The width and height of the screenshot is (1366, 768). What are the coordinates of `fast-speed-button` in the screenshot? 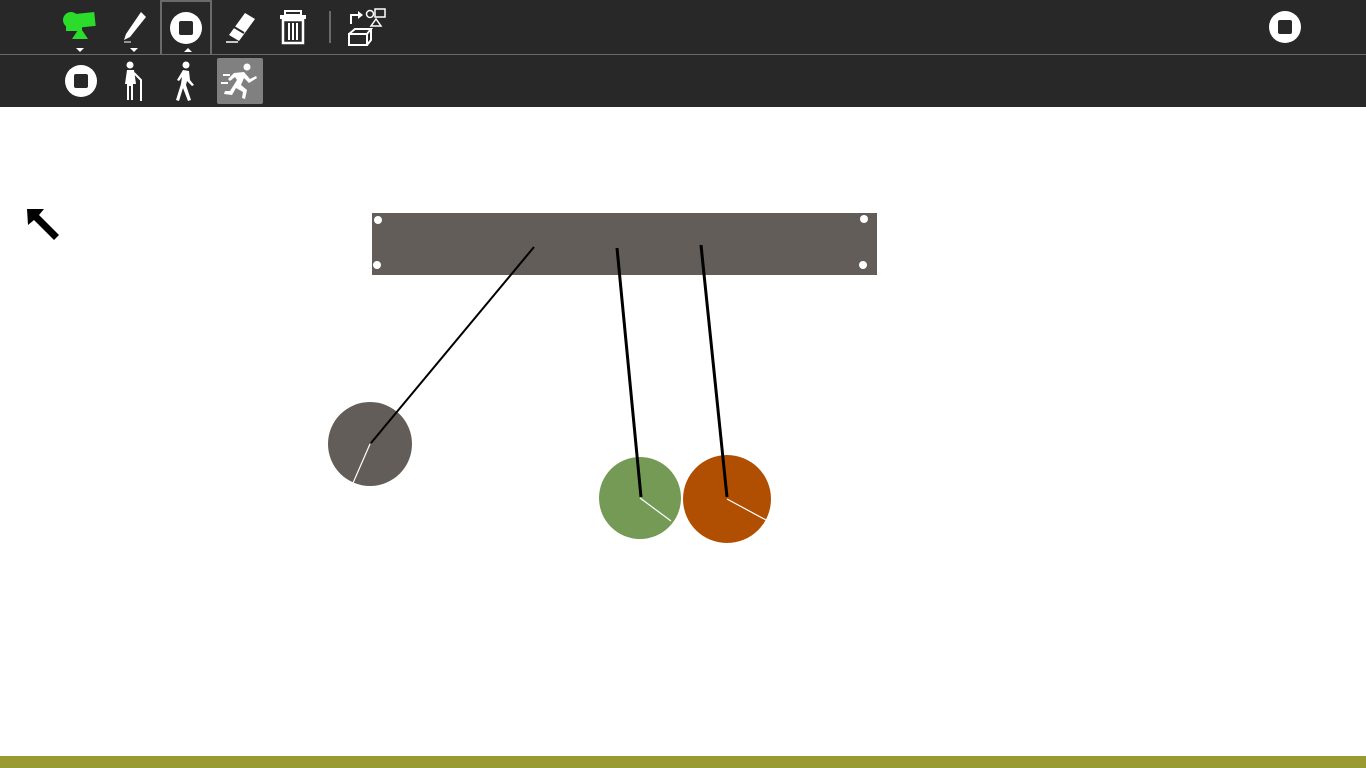 It's located at (240, 81).